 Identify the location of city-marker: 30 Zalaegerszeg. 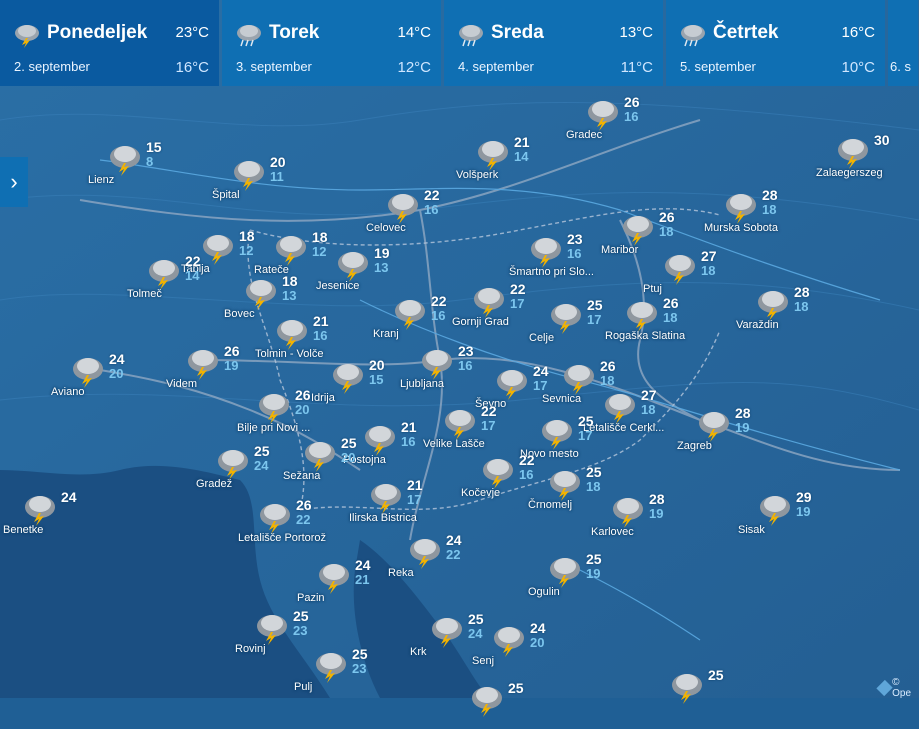
(861, 156).